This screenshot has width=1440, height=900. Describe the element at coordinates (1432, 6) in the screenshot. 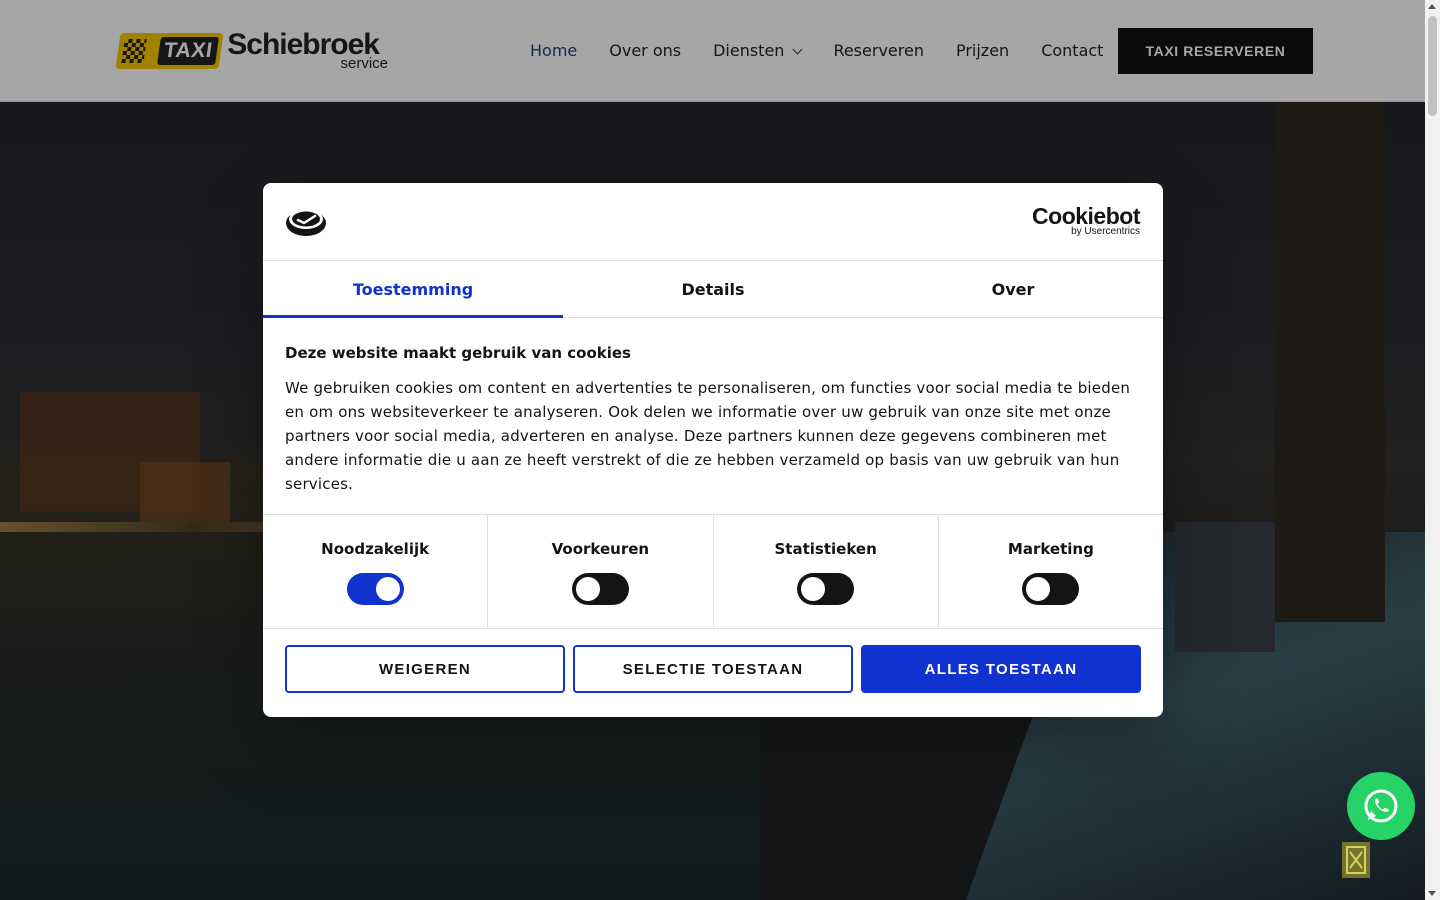

I see `scroll-up-icon` at that location.